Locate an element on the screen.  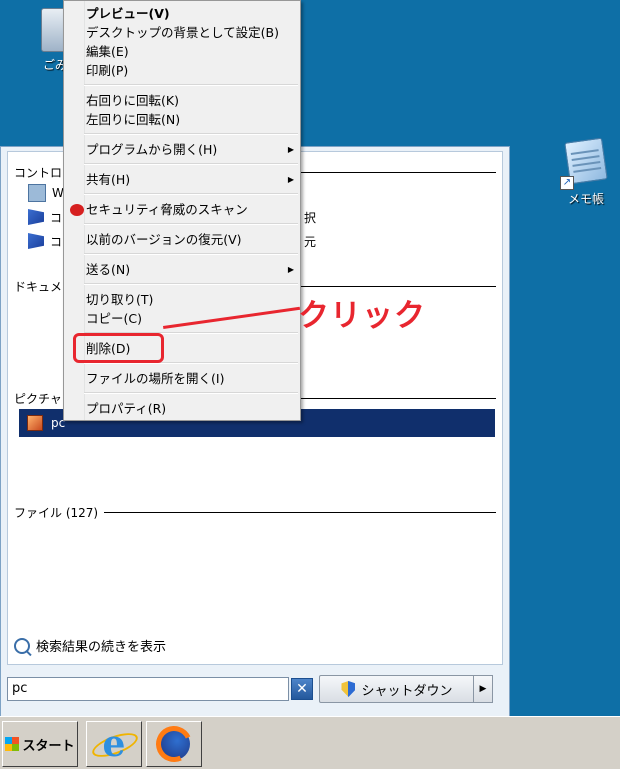
taskbar-firefox is located at coordinates (174, 744).